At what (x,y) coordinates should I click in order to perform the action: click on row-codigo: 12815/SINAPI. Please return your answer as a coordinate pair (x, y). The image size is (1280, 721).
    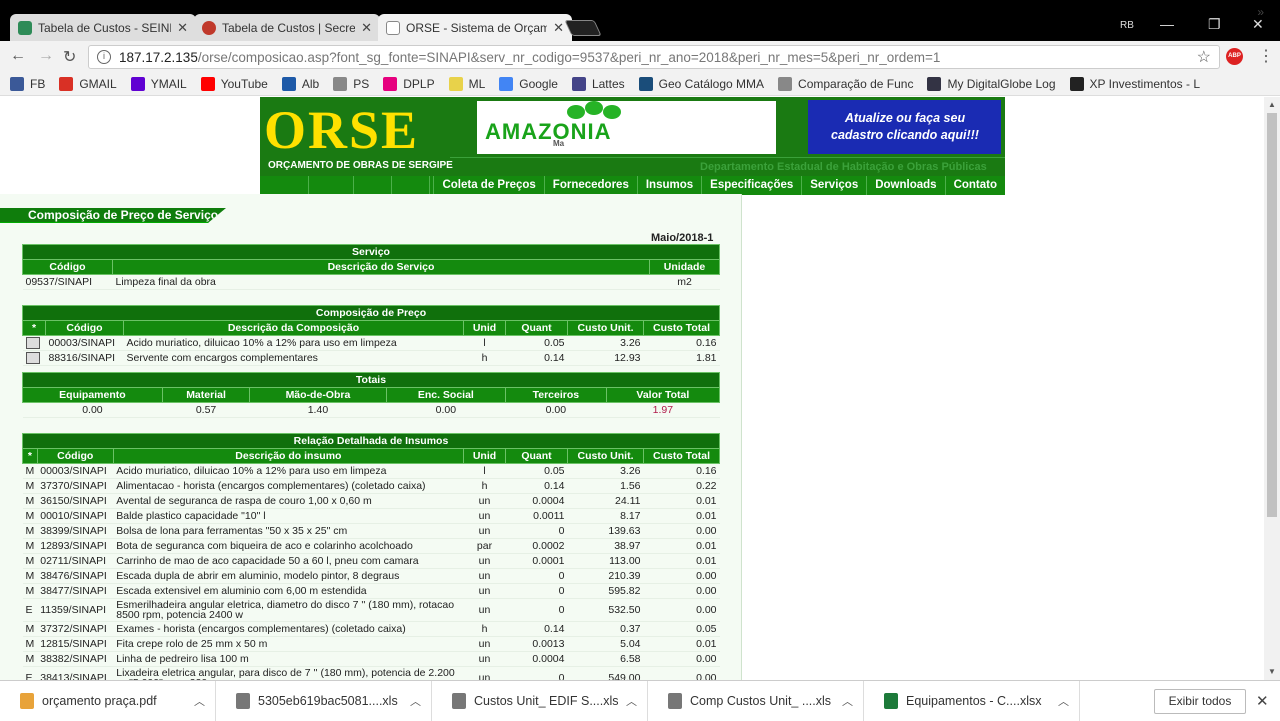
    Looking at the image, I should click on (75, 644).